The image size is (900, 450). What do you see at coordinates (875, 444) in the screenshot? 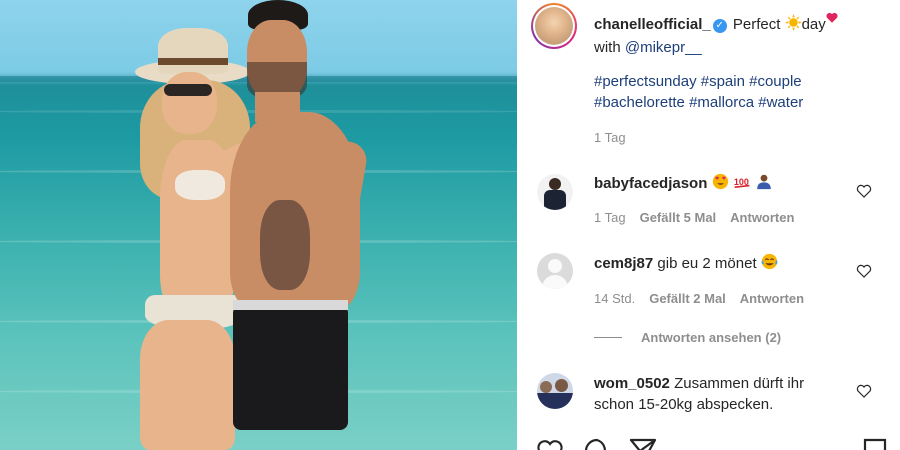
I see `bookmark-icon` at bounding box center [875, 444].